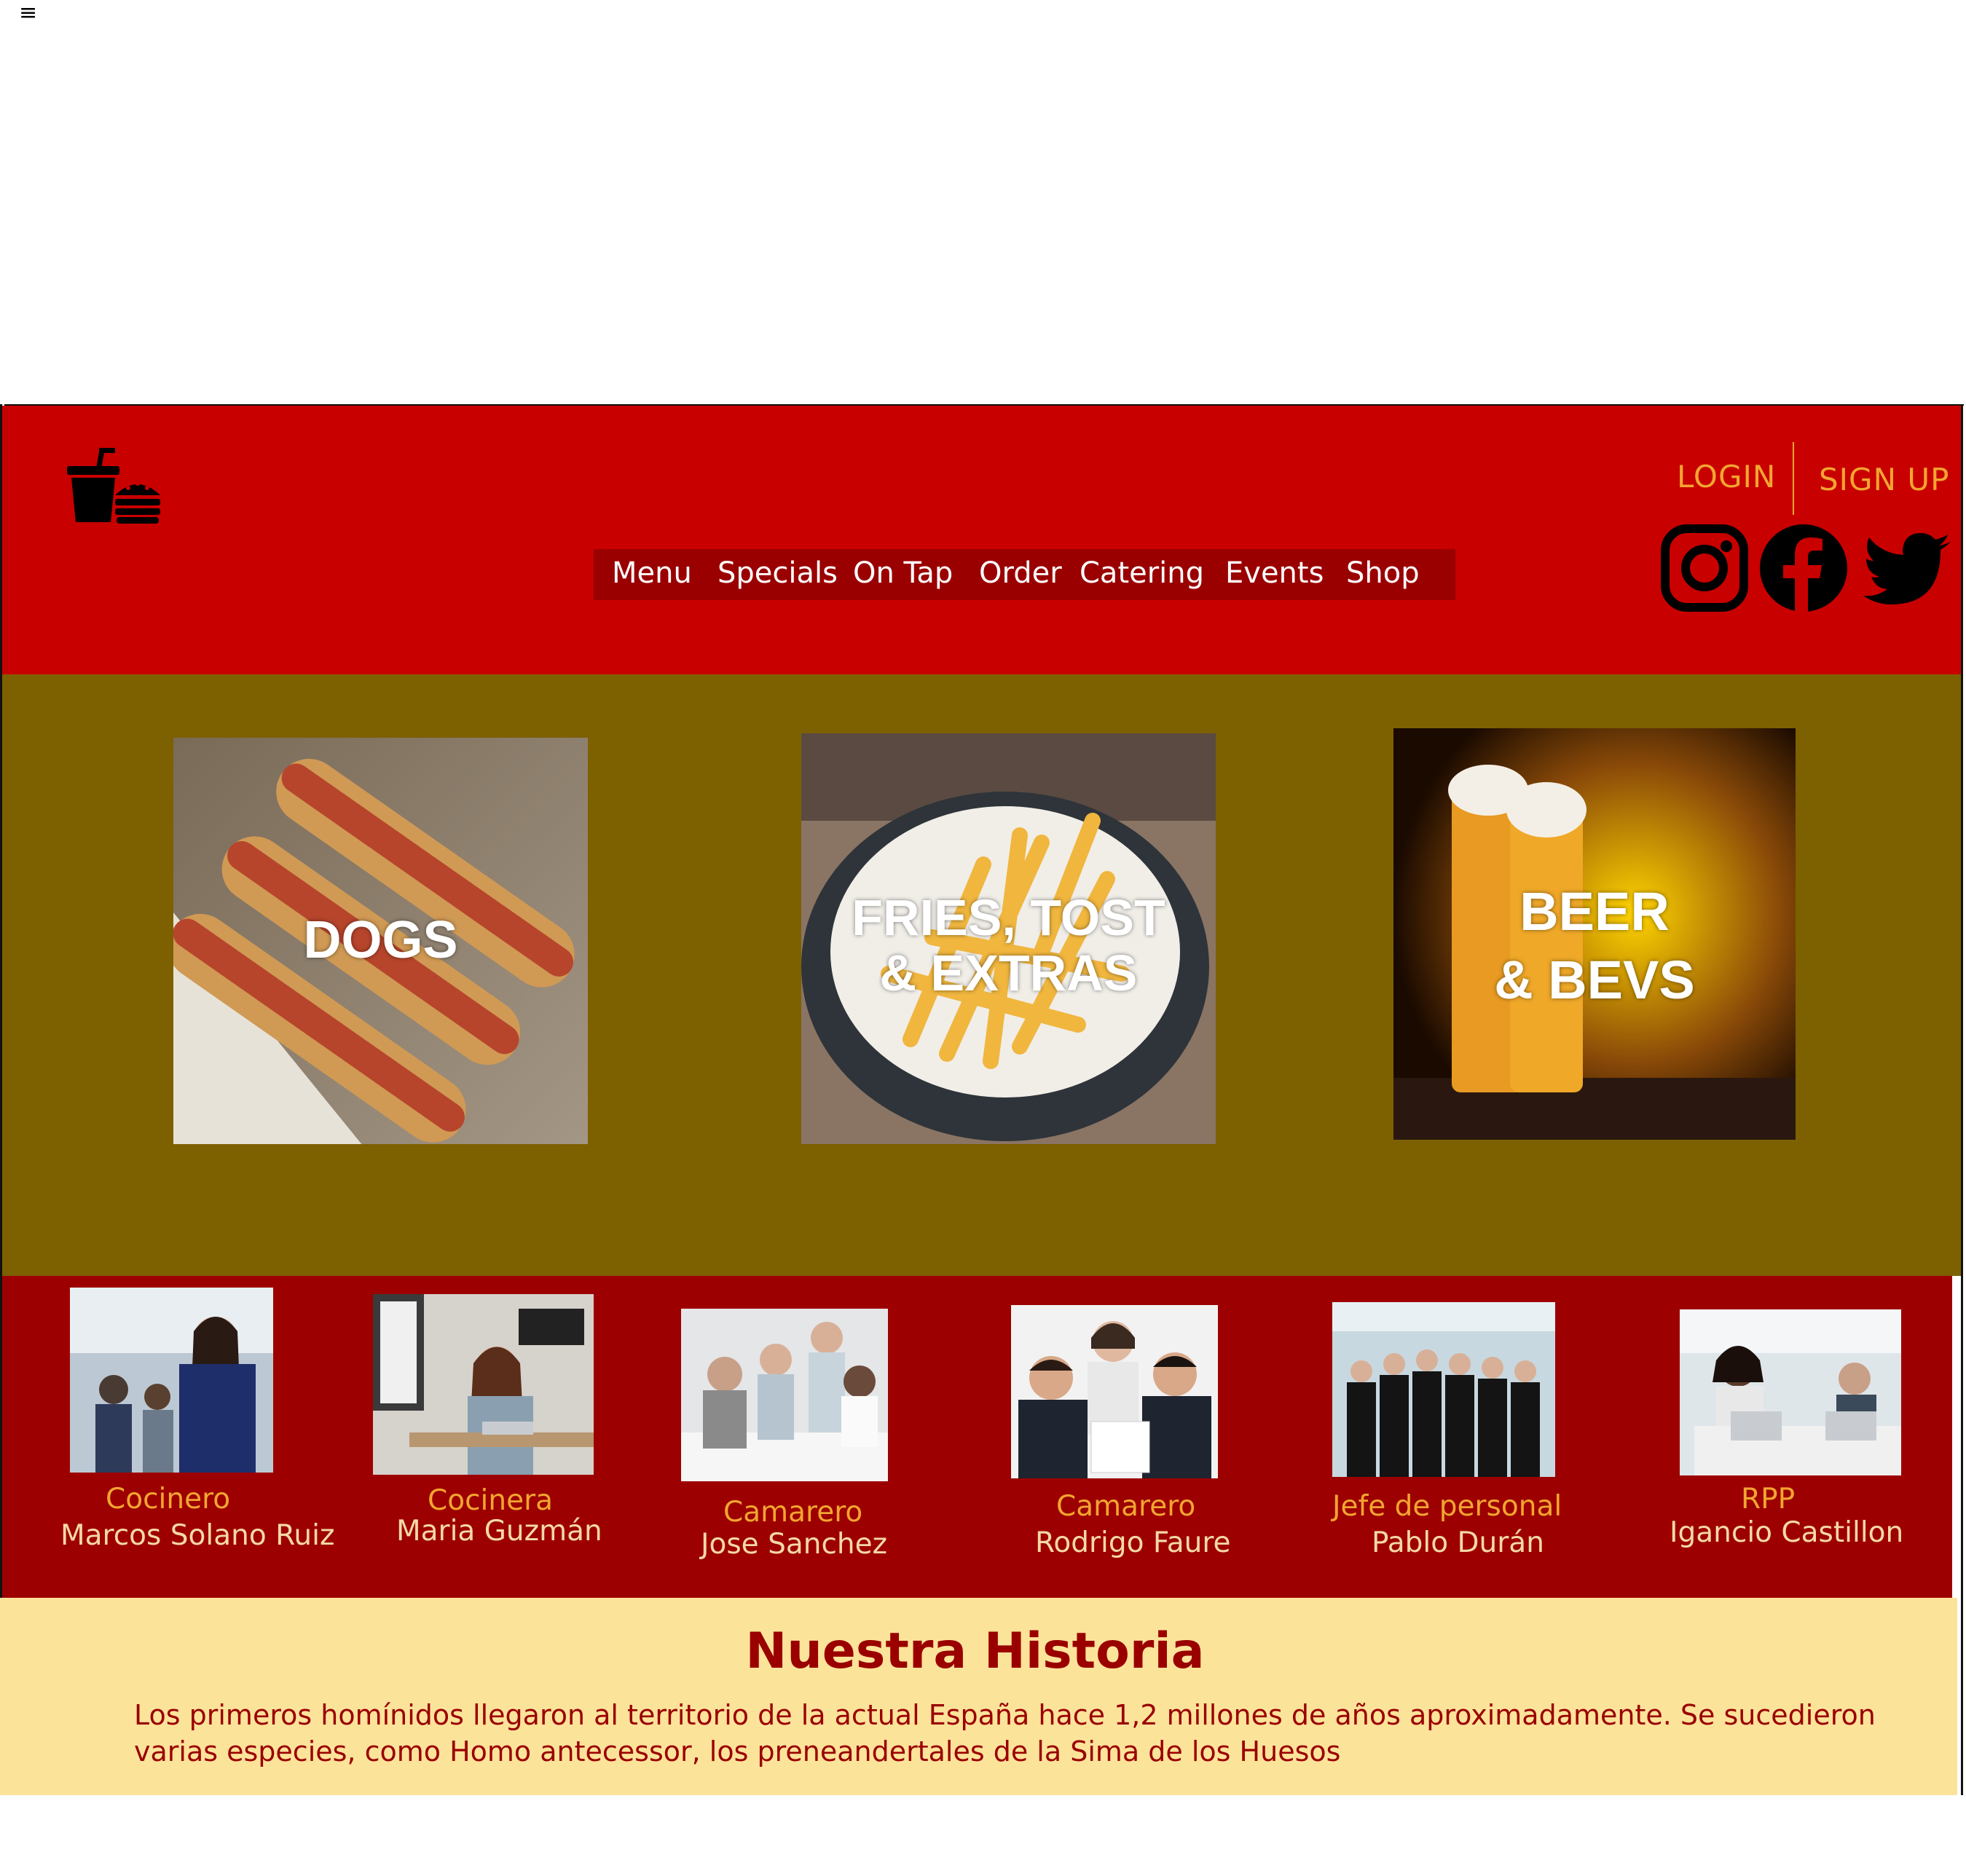 The width and height of the screenshot is (1966, 1876). I want to click on staff-role: Cocinera, so click(491, 1501).